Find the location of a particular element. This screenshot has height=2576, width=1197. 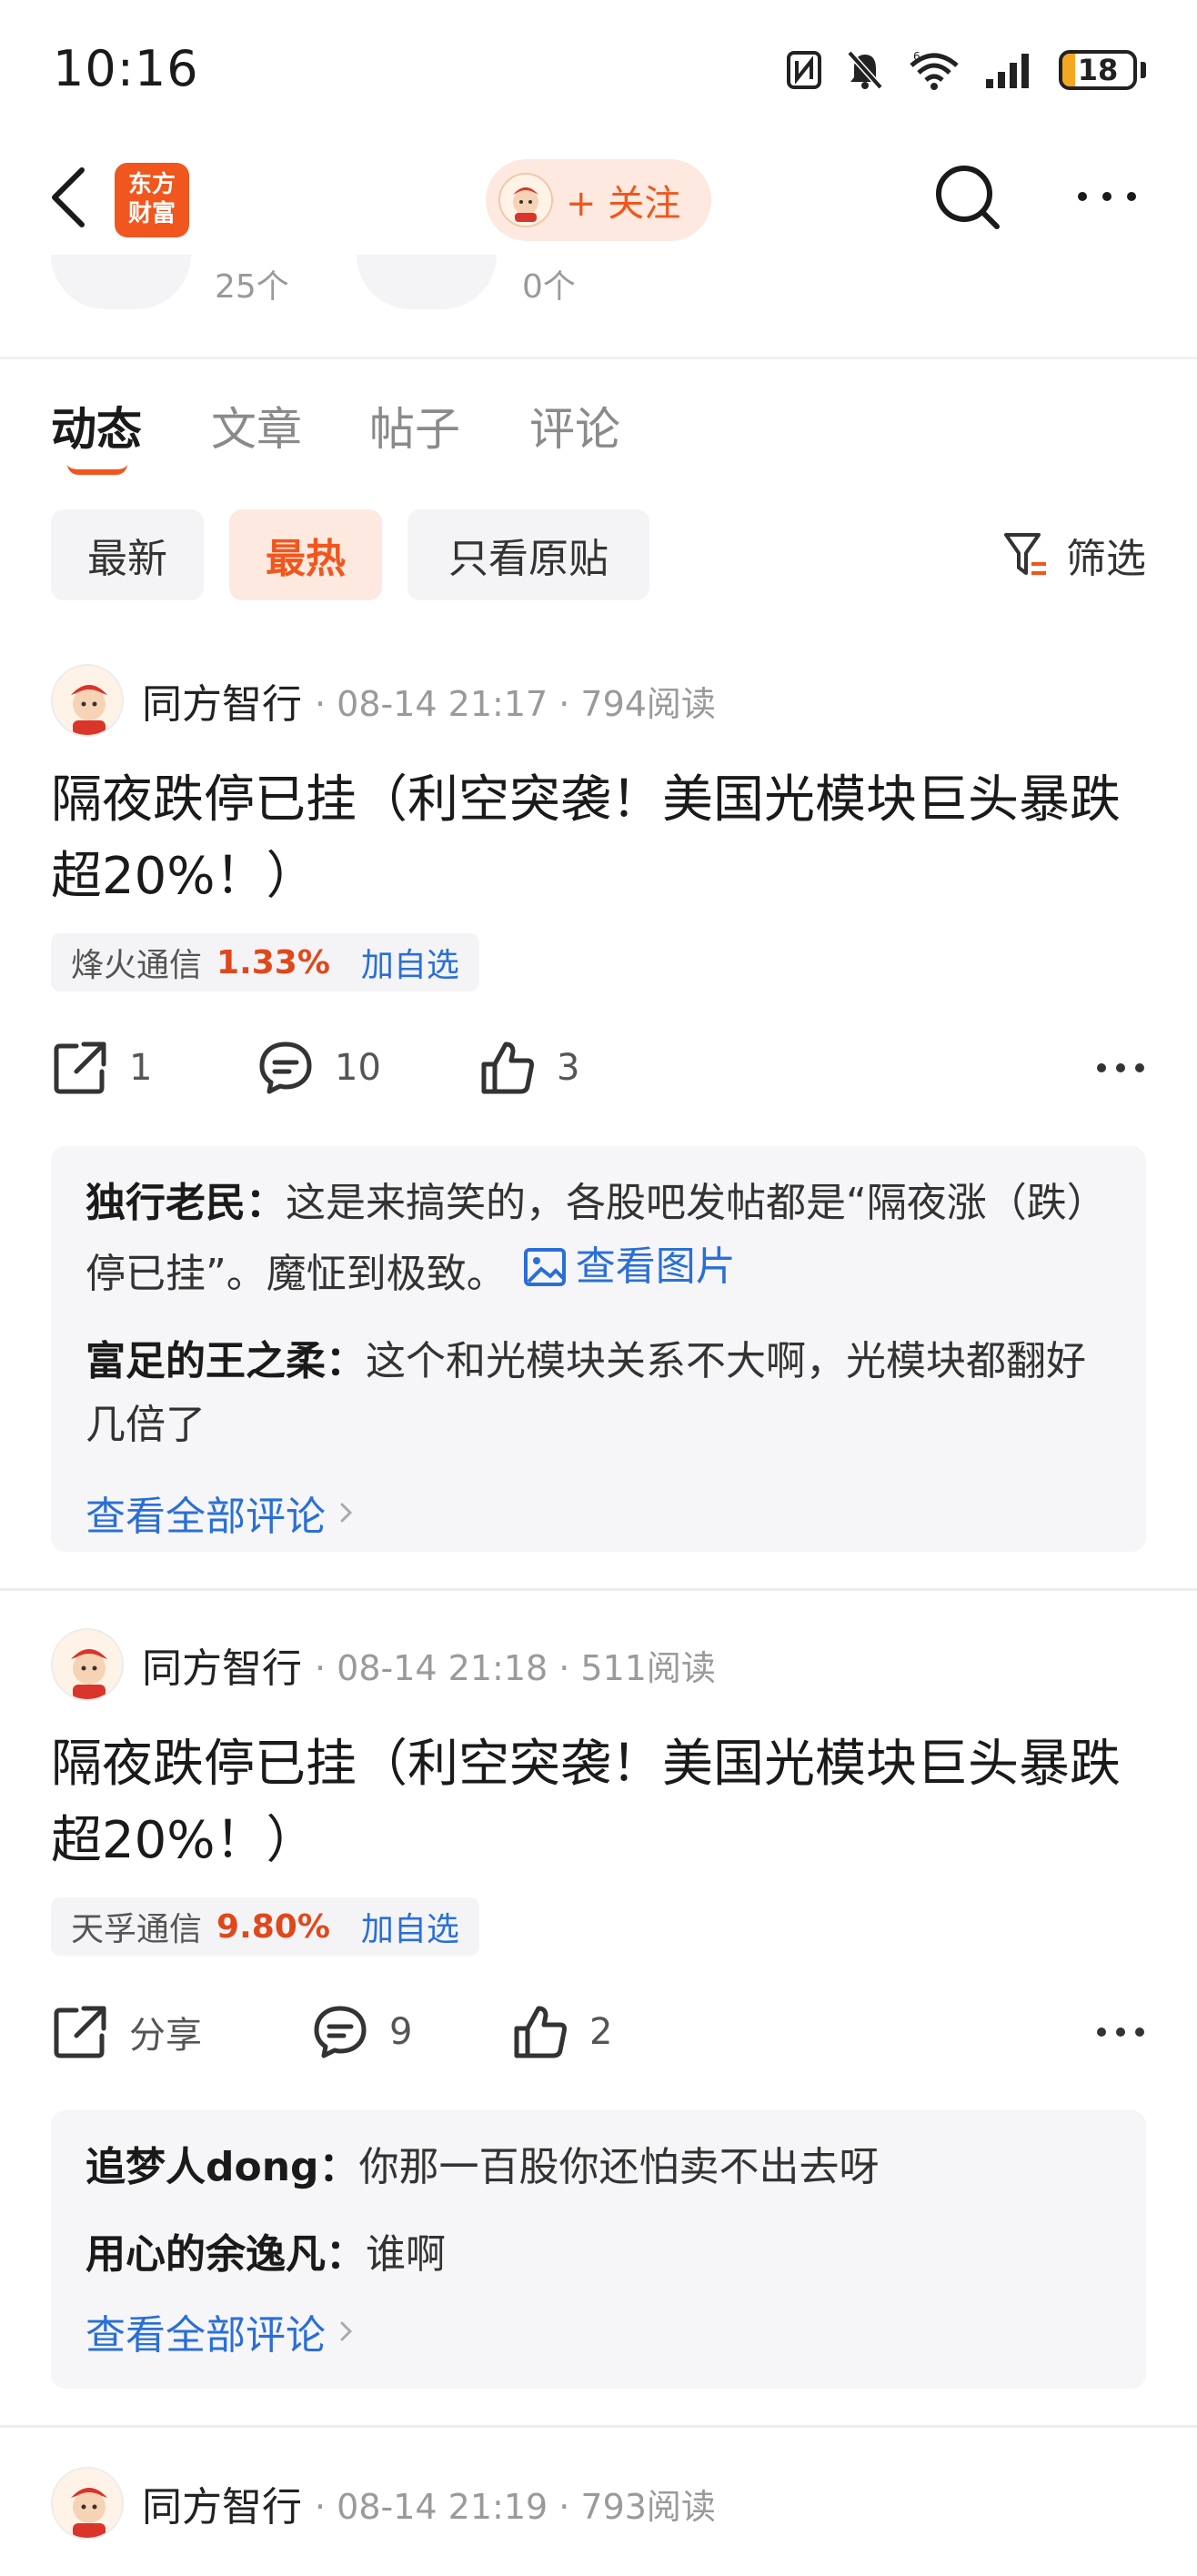

status-bar: 10:16 6 18 is located at coordinates (598, 68).